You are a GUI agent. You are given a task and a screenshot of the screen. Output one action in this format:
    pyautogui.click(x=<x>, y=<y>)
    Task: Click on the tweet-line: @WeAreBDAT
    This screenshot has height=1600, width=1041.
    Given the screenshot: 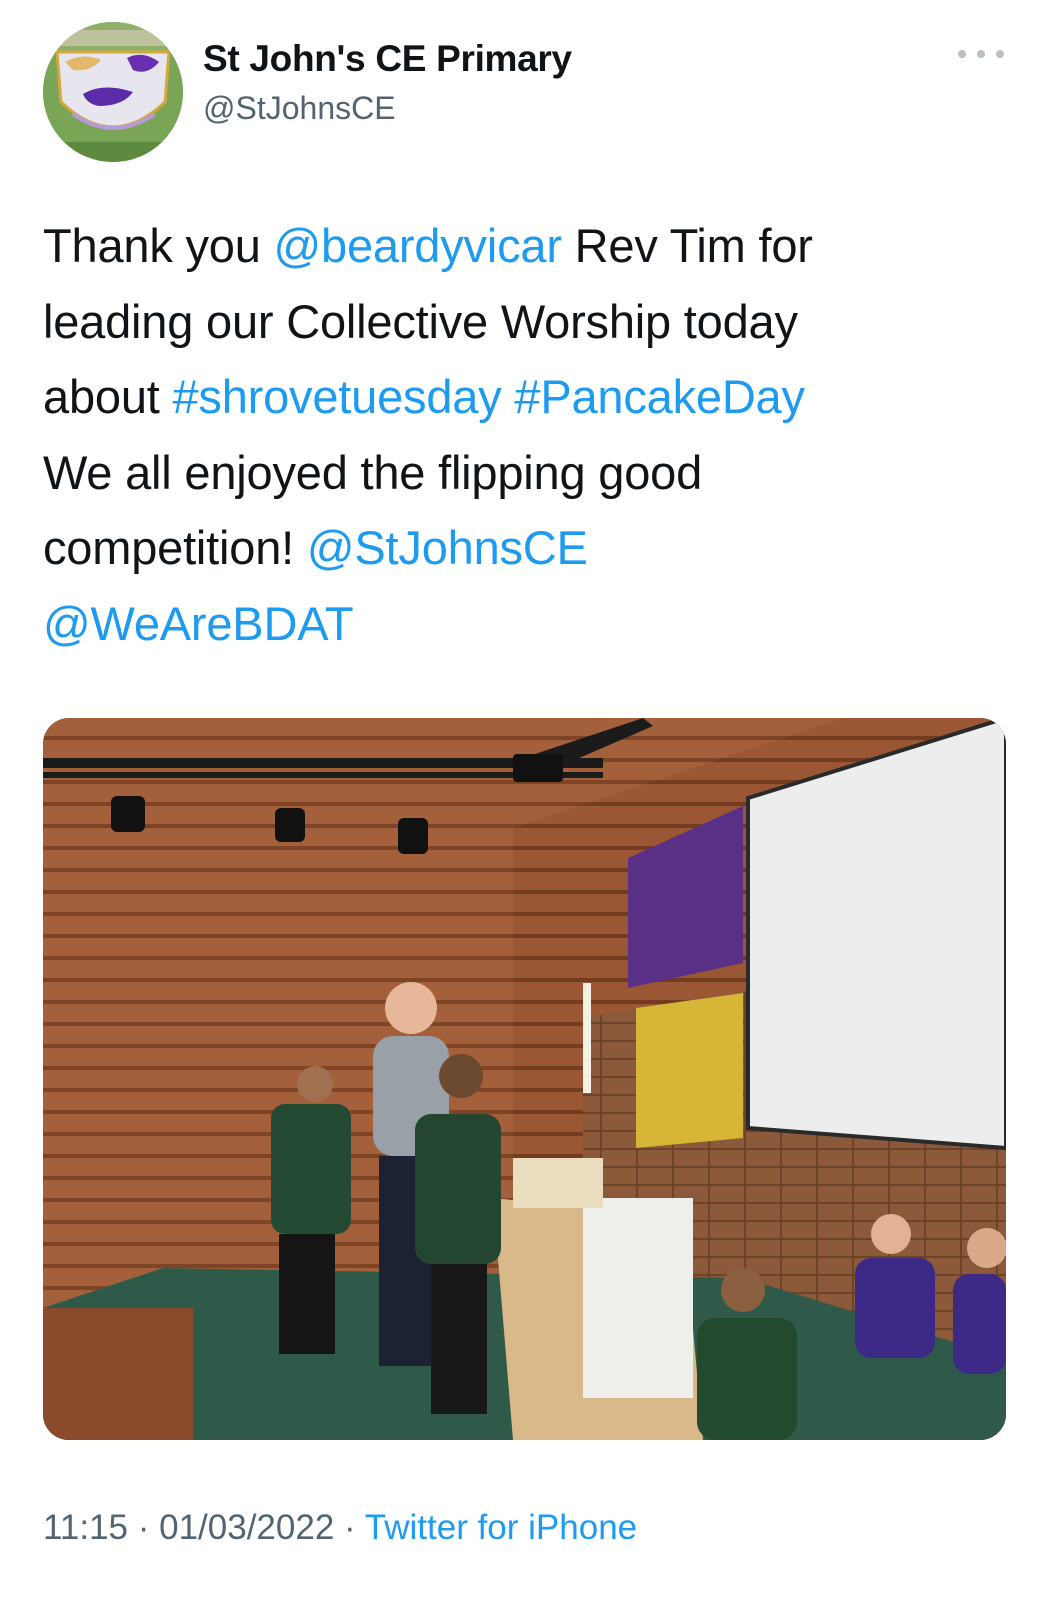 What is the action you would take?
    pyautogui.click(x=523, y=624)
    